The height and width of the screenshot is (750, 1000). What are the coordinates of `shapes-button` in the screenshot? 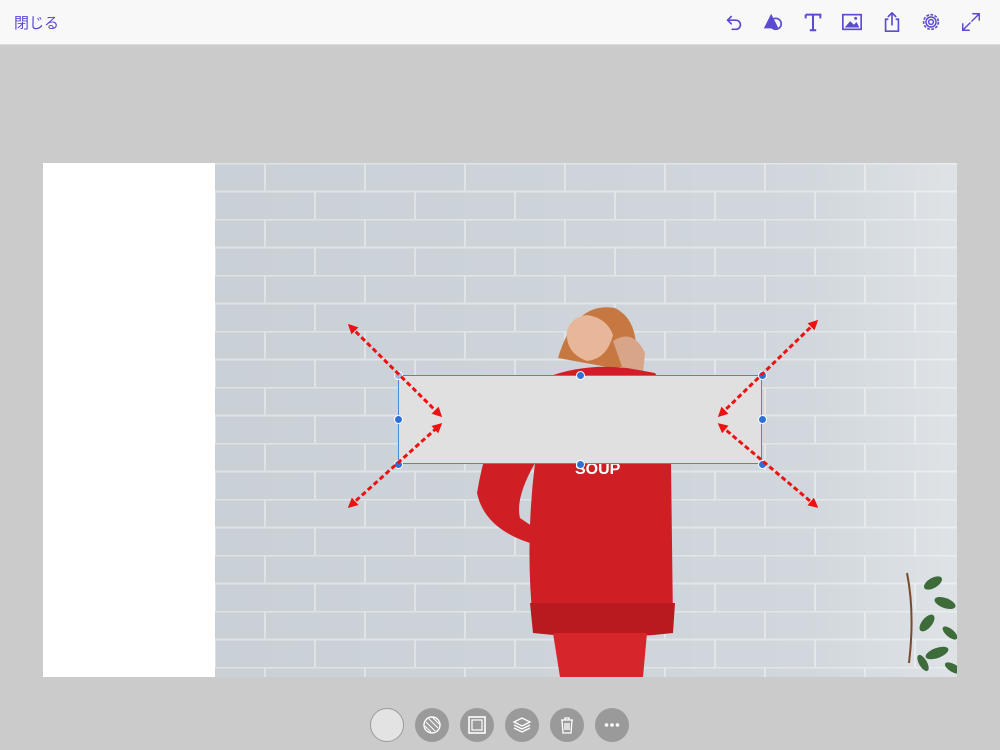 It's located at (773, 22).